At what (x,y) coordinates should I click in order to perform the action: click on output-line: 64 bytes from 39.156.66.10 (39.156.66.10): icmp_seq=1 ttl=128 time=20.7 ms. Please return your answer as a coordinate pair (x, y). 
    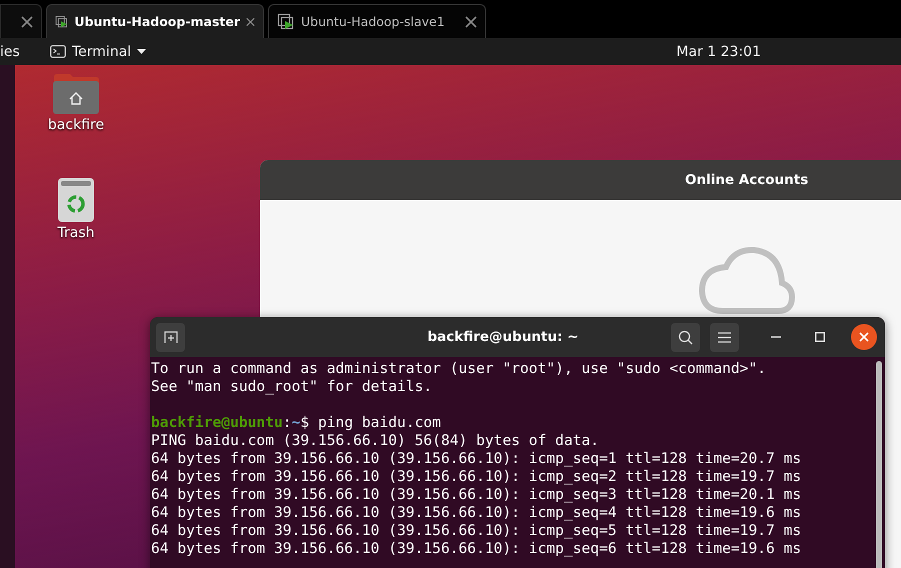
    Looking at the image, I should click on (476, 459).